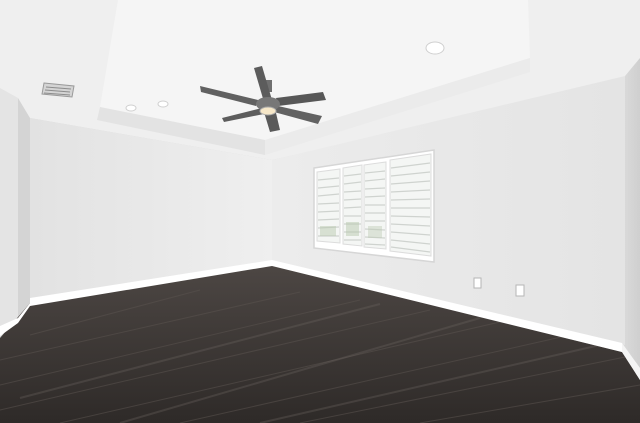 The width and height of the screenshot is (640, 423). What do you see at coordinates (632, 218) in the screenshot?
I see `right-wall` at bounding box center [632, 218].